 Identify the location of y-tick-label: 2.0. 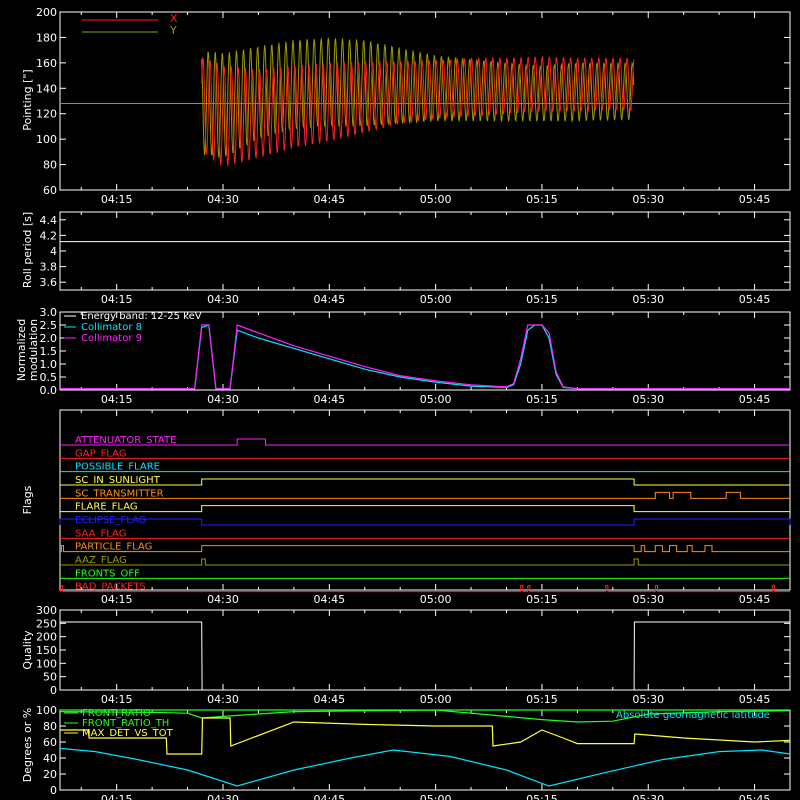
(49, 338).